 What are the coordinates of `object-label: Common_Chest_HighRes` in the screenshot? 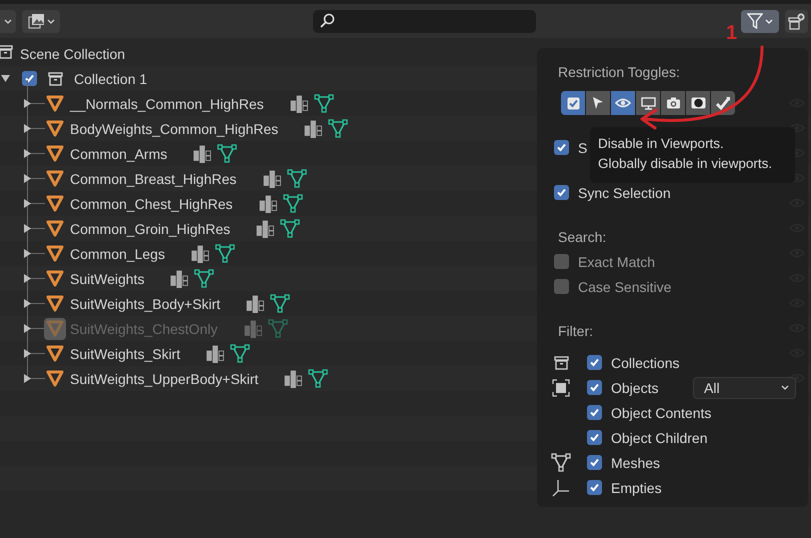 It's located at (151, 204).